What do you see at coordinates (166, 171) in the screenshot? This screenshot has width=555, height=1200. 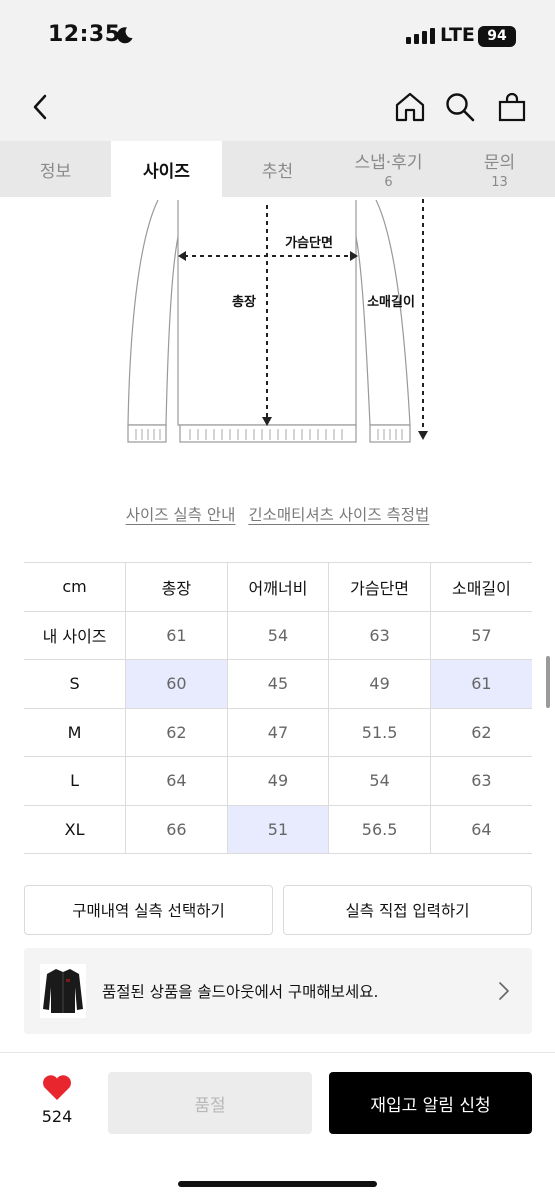 I see `tab-label: 사이즈` at bounding box center [166, 171].